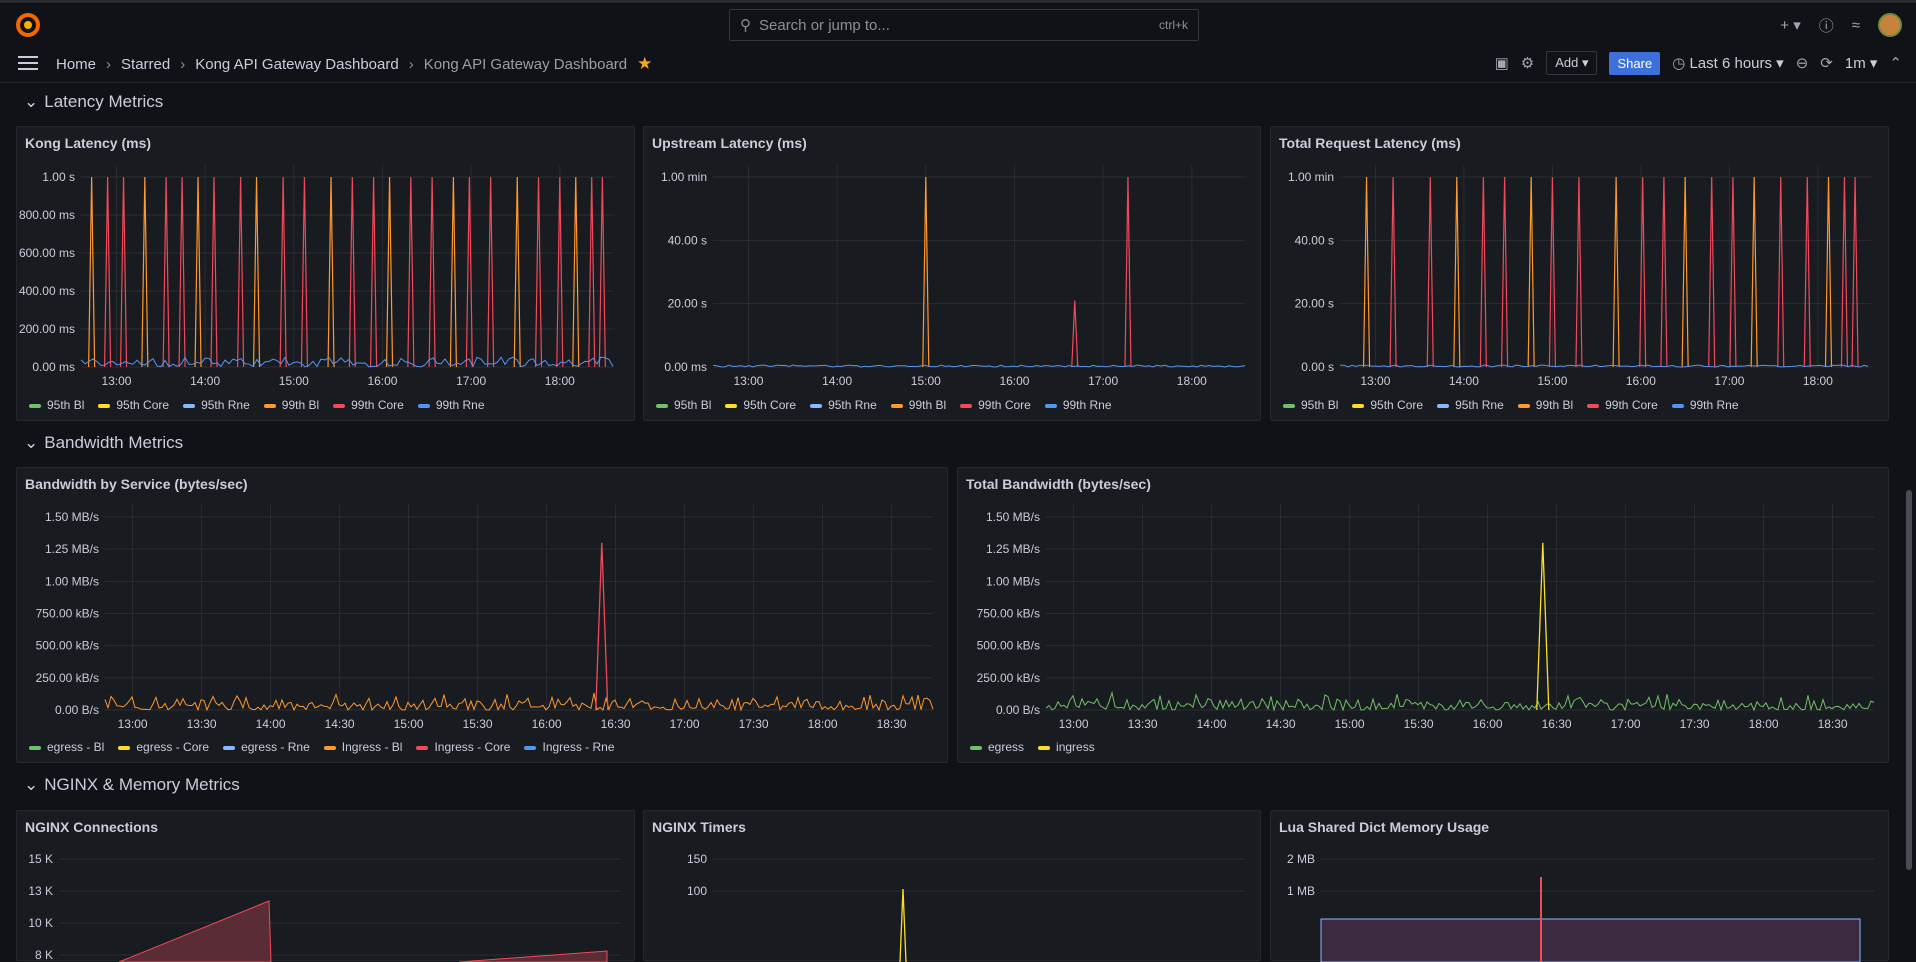 The width and height of the screenshot is (1916, 962). Describe the element at coordinates (296, 64) in the screenshot. I see `breadcrumb-folder: Kong API Gateway Dashboard` at that location.